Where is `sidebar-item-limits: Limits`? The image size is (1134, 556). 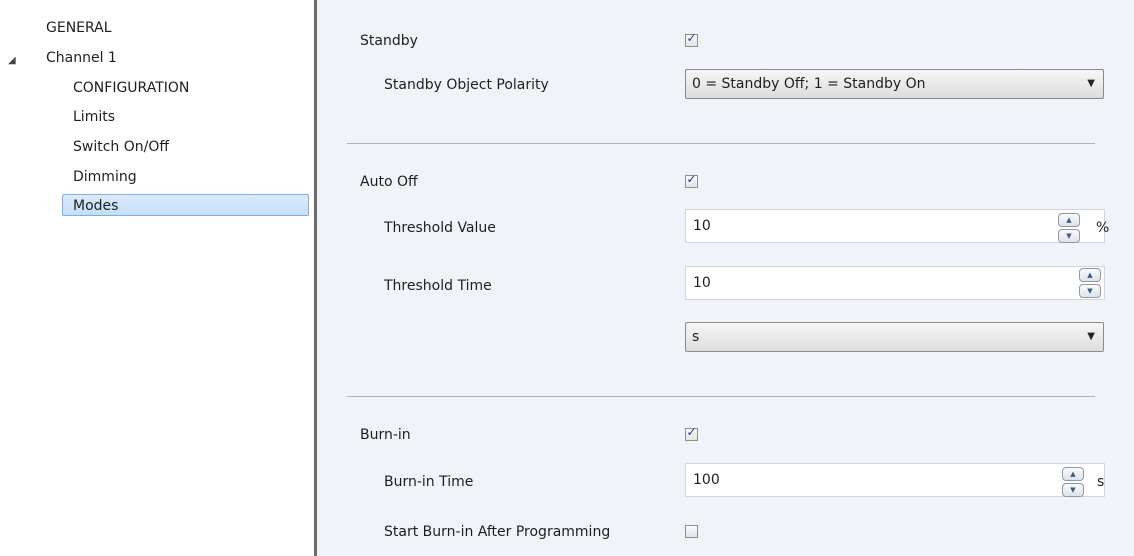 sidebar-item-limits: Limits is located at coordinates (94, 117).